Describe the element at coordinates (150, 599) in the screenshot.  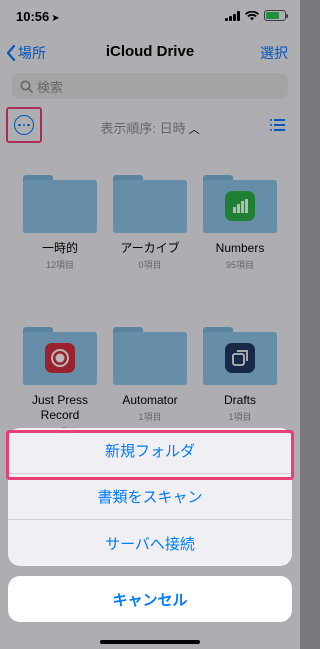
I see `cancel-button: キャンセル` at that location.